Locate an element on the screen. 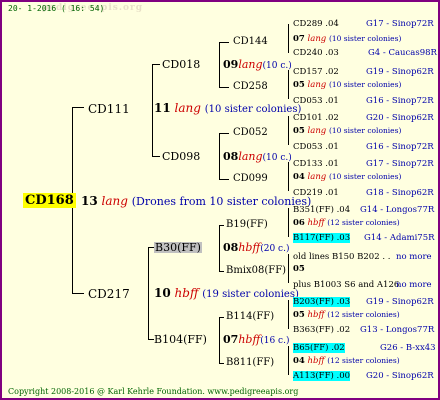 The height and width of the screenshot is (400, 440). num: 08 is located at coordinates (231, 156).